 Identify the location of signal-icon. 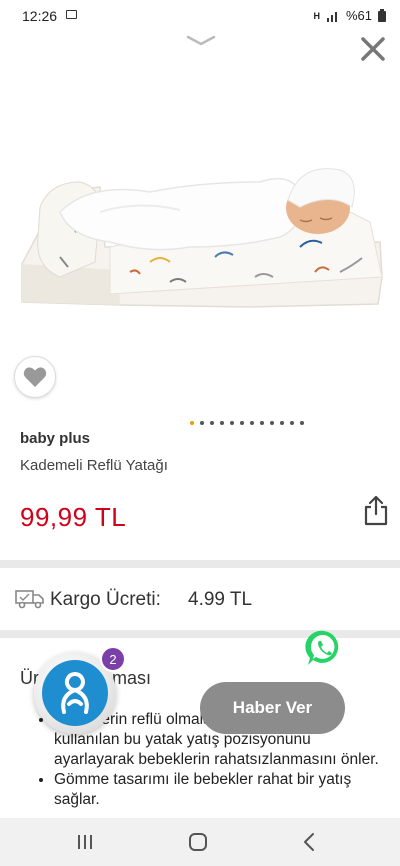
(331, 16).